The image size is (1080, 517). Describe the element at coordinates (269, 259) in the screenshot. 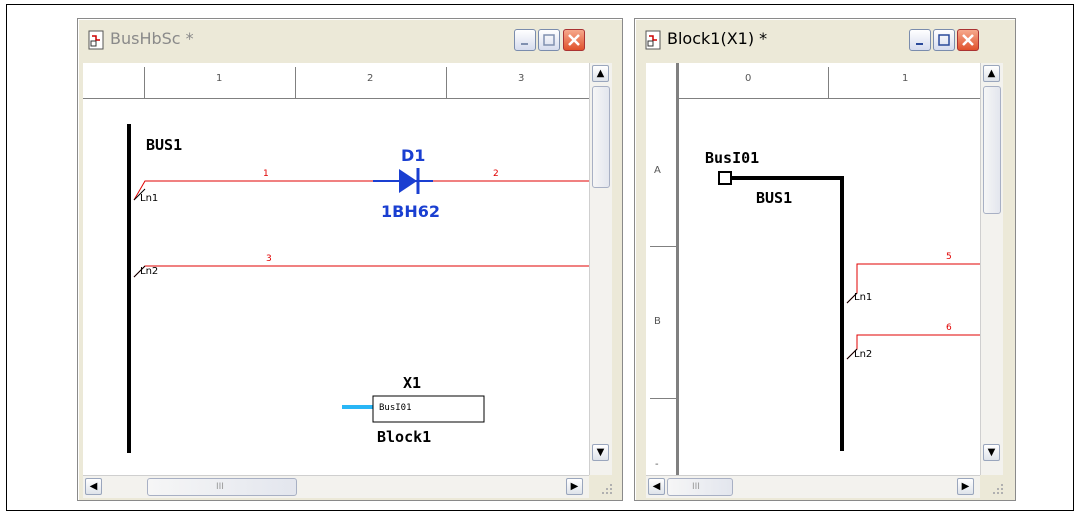

I see `net-label: 3` at that location.